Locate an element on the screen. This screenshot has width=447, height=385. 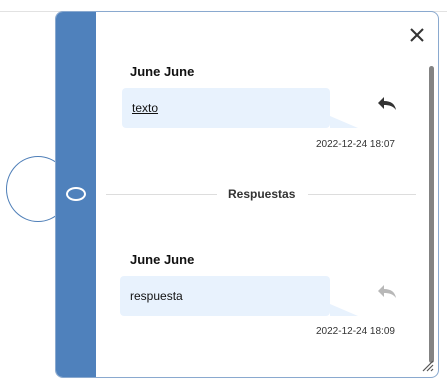
reply-bubble: respuesta is located at coordinates (225, 296).